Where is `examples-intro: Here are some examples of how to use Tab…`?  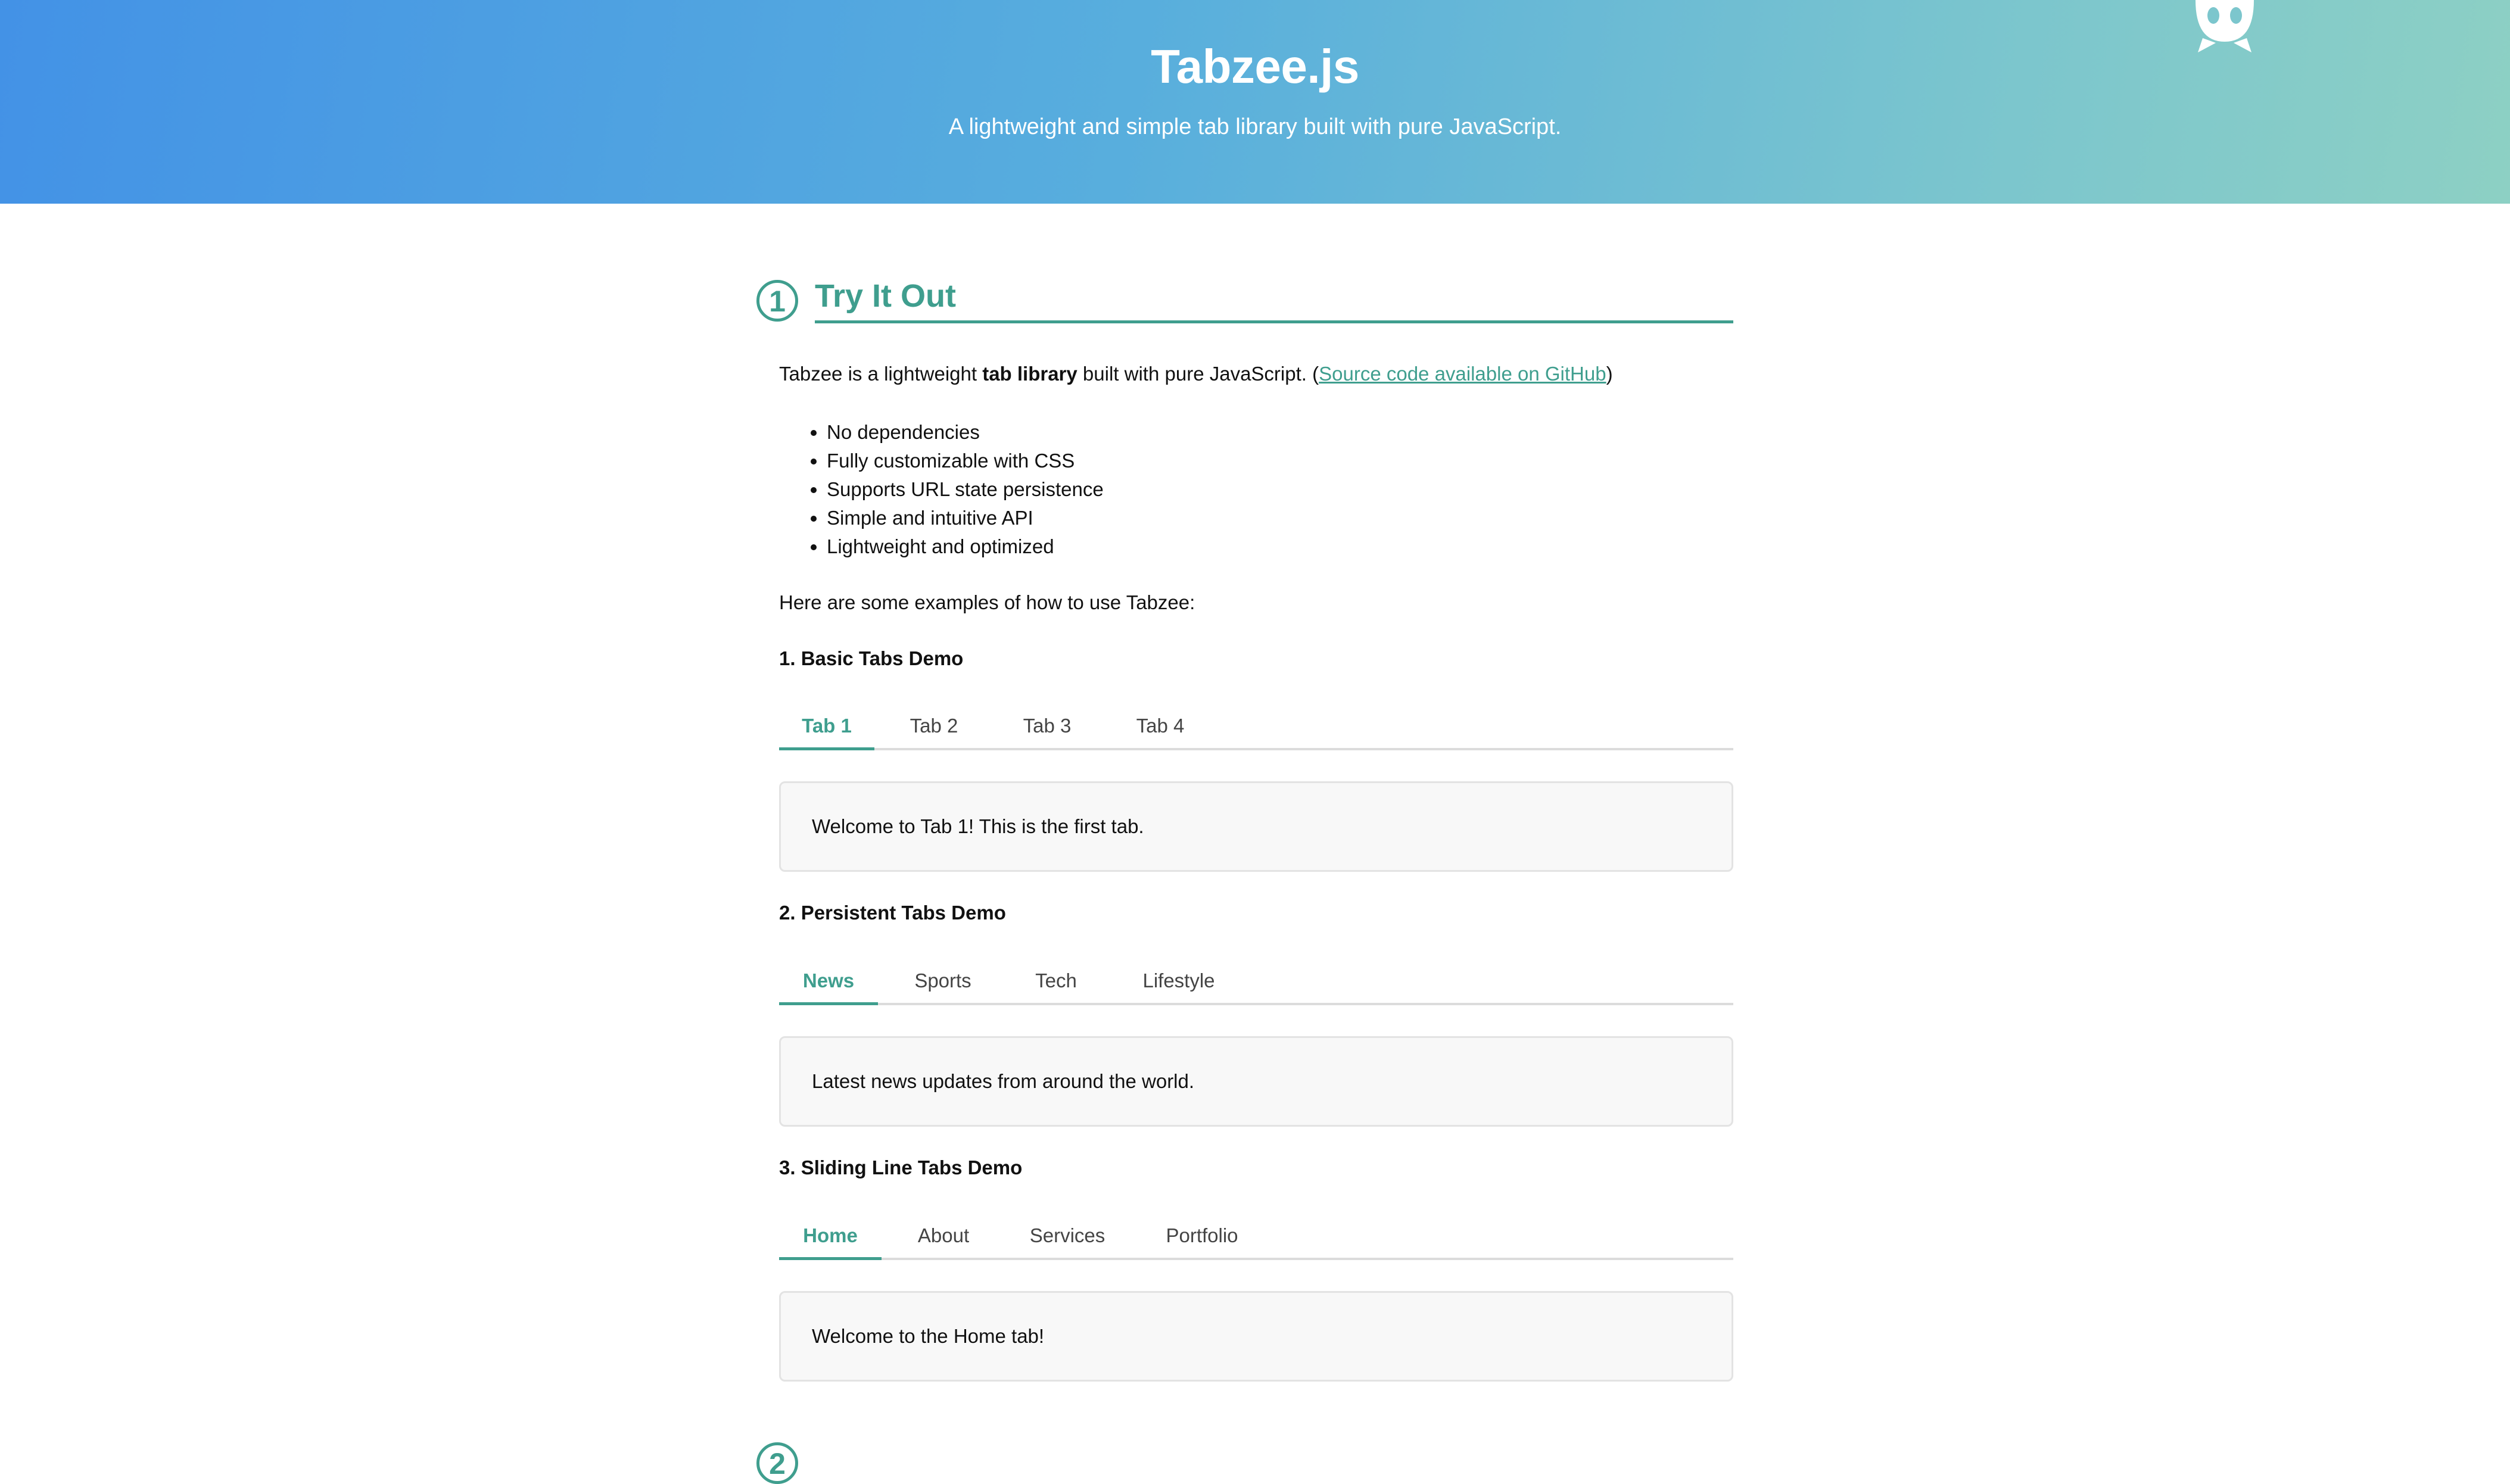
examples-intro: Here are some examples of how to use Tab… is located at coordinates (987, 602).